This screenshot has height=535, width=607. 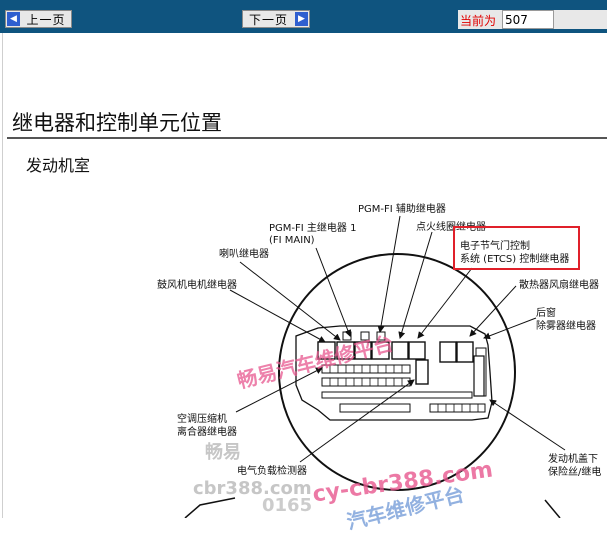 What do you see at coordinates (272, 471) in the screenshot?
I see `label-electrical-load-detector: 电气负载检测器` at bounding box center [272, 471].